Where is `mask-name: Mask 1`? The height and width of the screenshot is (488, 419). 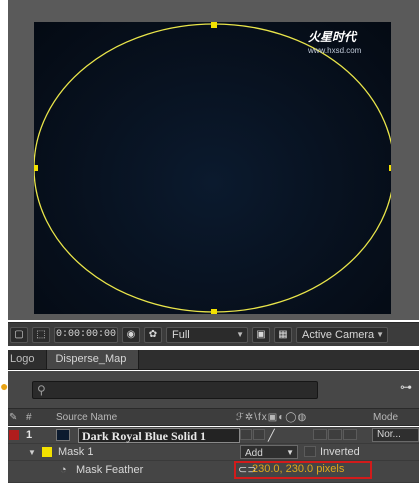
mask-name: Mask 1 is located at coordinates (75, 452).